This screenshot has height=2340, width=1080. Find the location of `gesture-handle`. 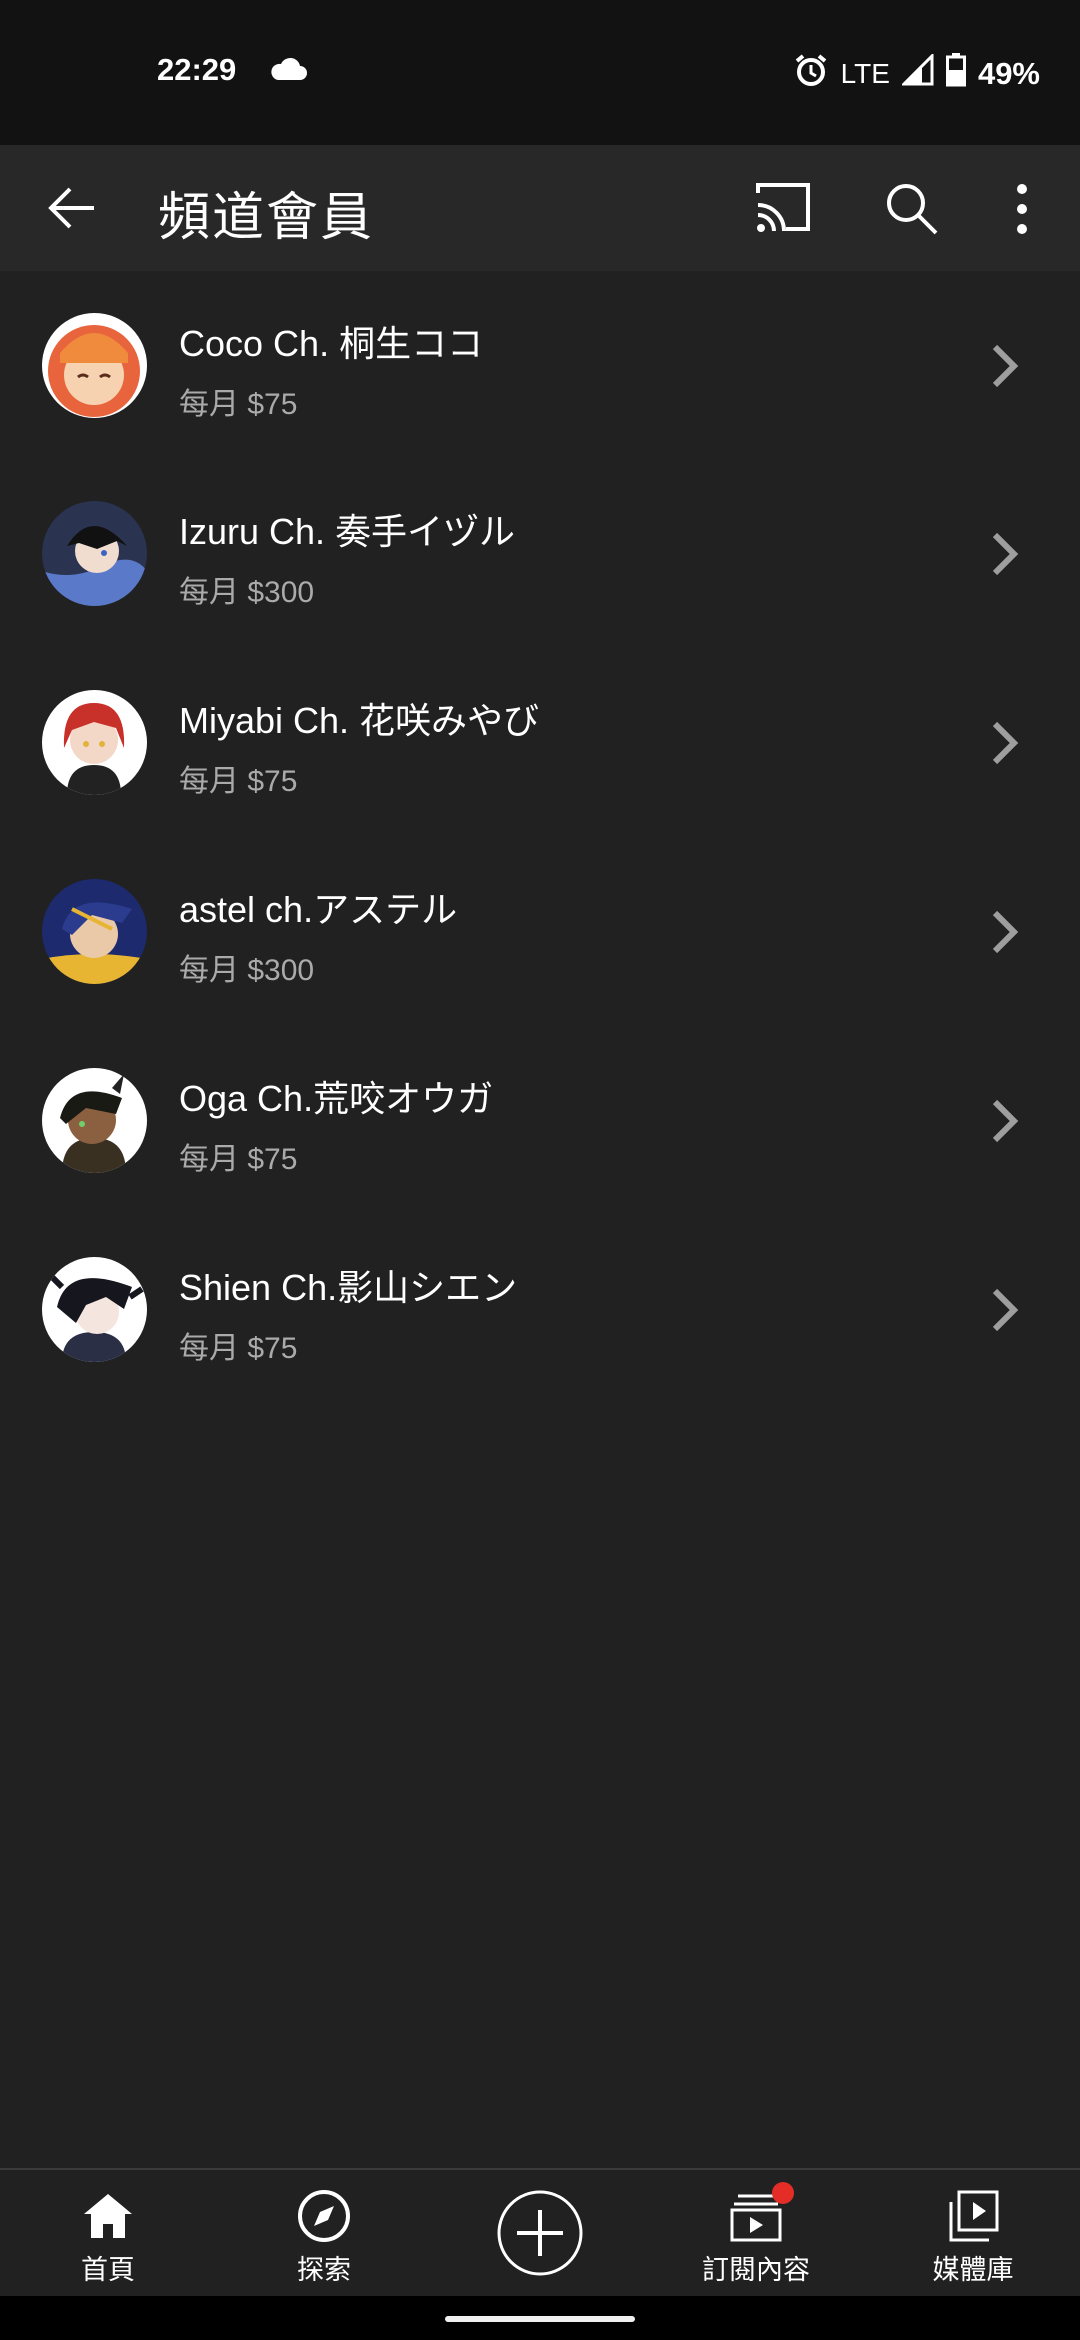

gesture-handle is located at coordinates (540, 2319).